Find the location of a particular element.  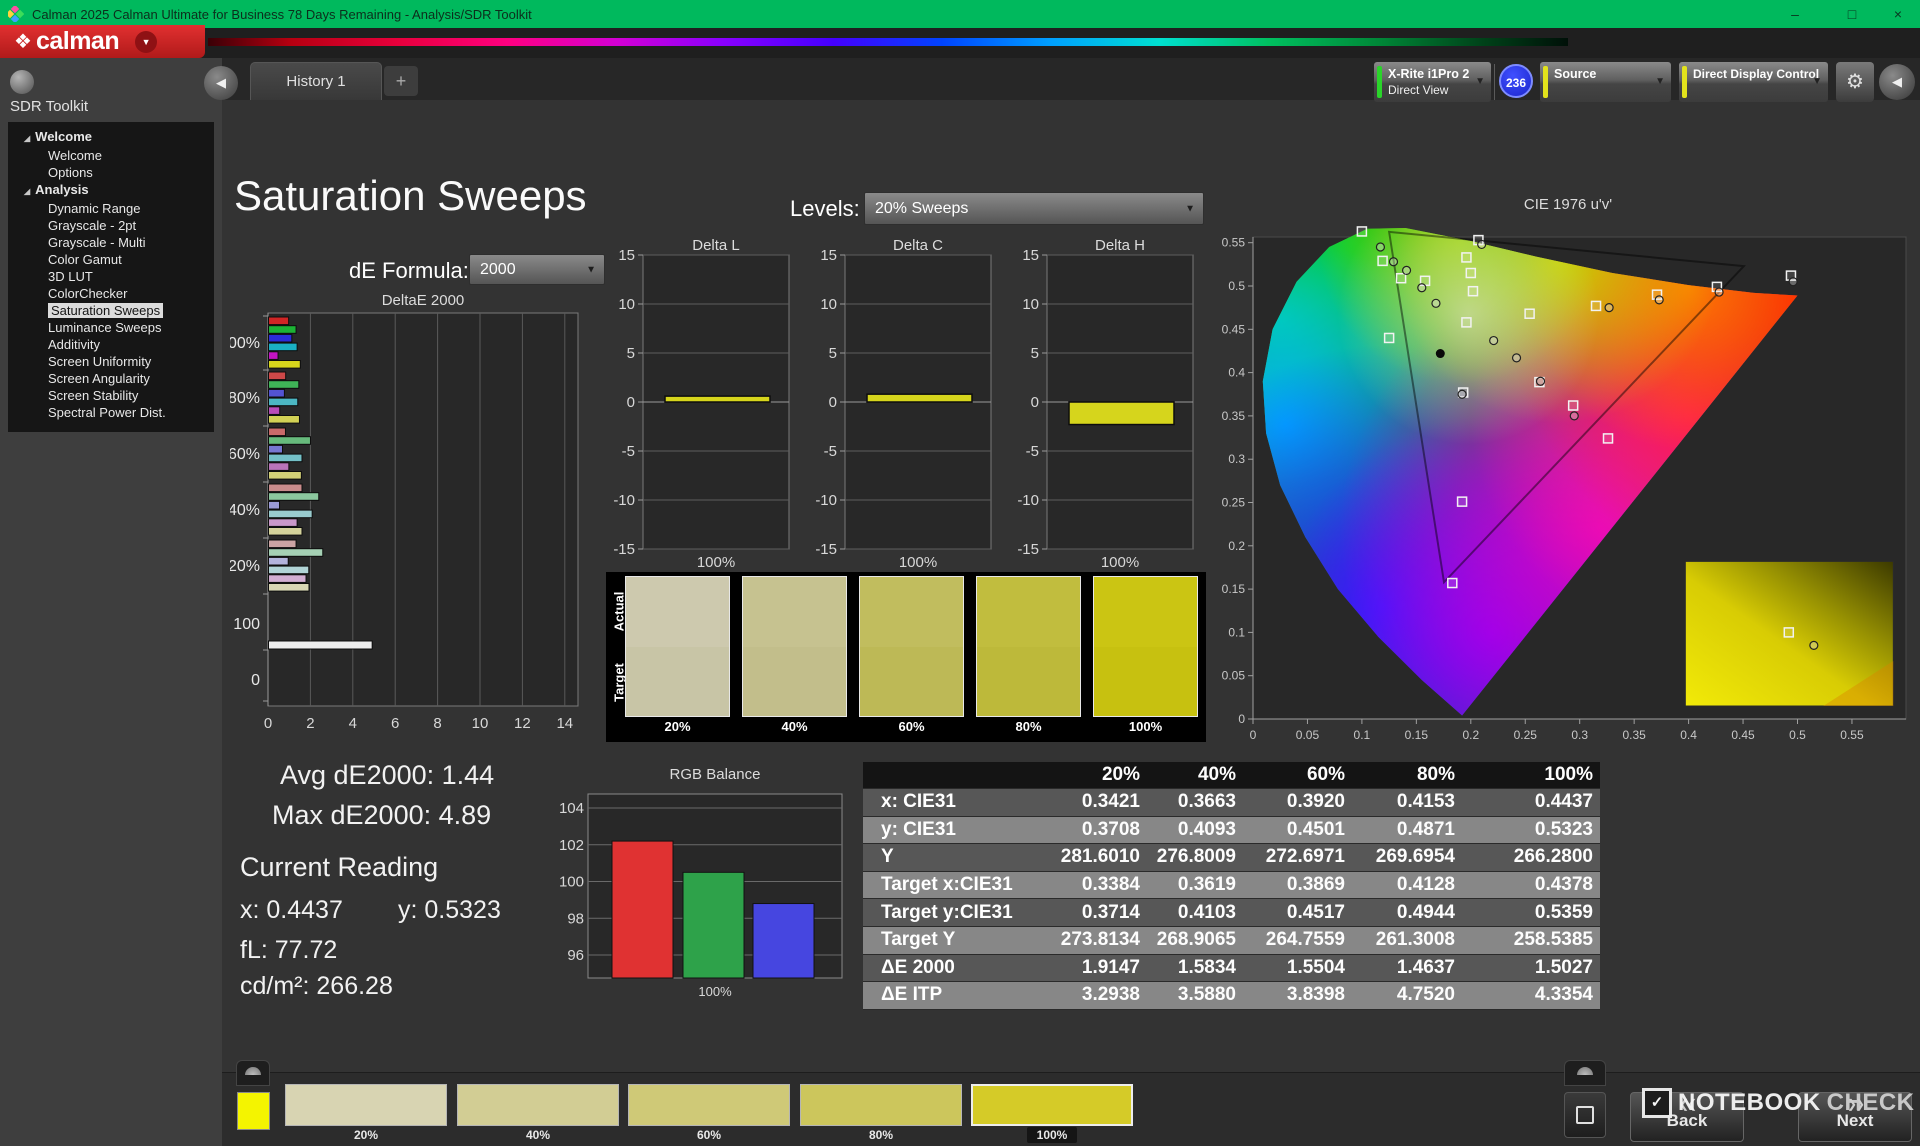

app-icon is located at coordinates (16, 14).